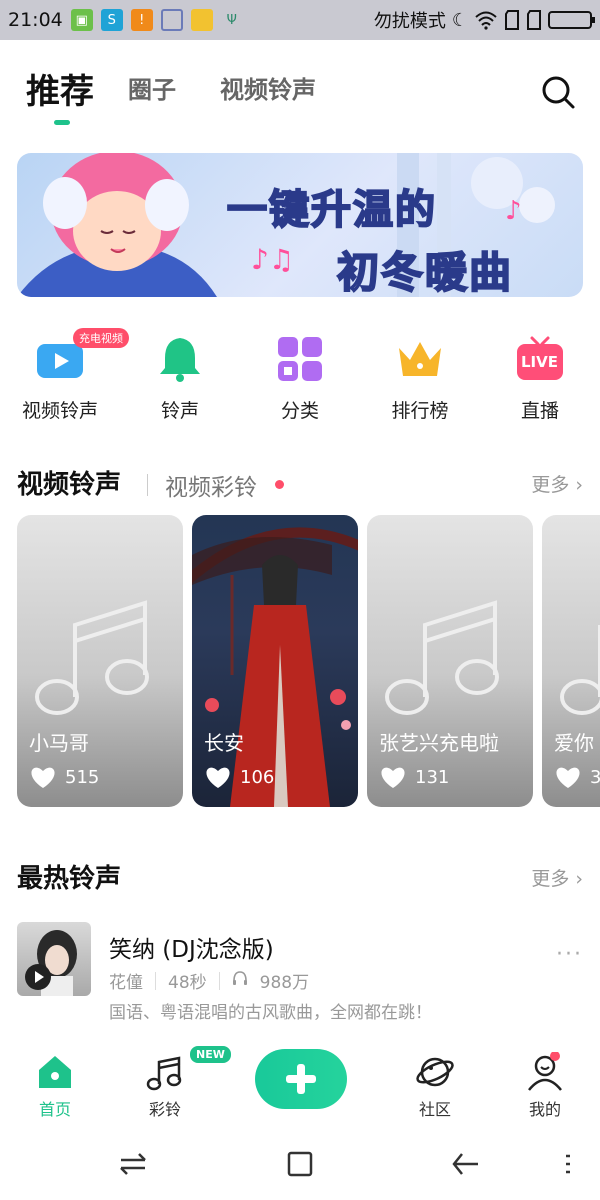  Describe the element at coordinates (270, 1013) in the screenshot. I see `song-description: 国语、粤语混唱的古风歌曲，全网都在跳！` at that location.